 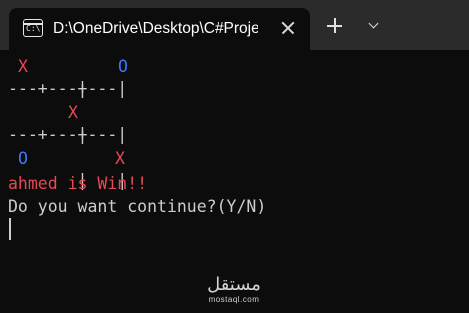 What do you see at coordinates (155, 28) in the screenshot?
I see `tab-title: D:\OneDrive\Desktop\C#Projects` at bounding box center [155, 28].